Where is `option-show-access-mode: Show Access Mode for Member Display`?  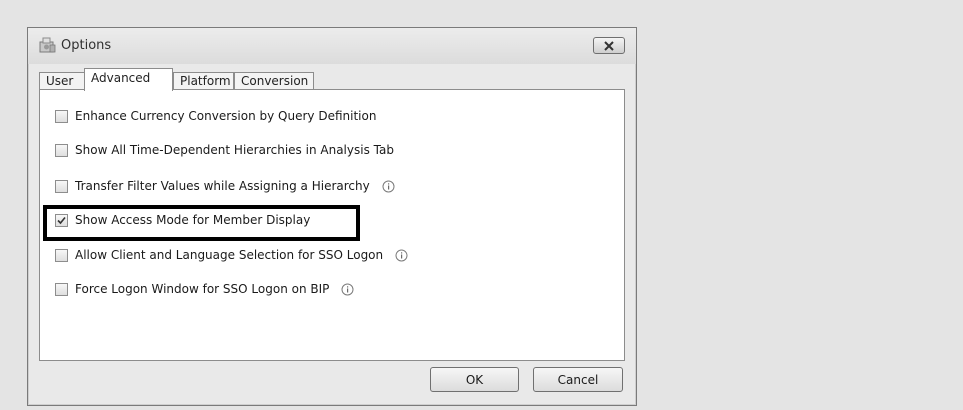
option-show-access-mode: Show Access Mode for Member Display is located at coordinates (201, 223).